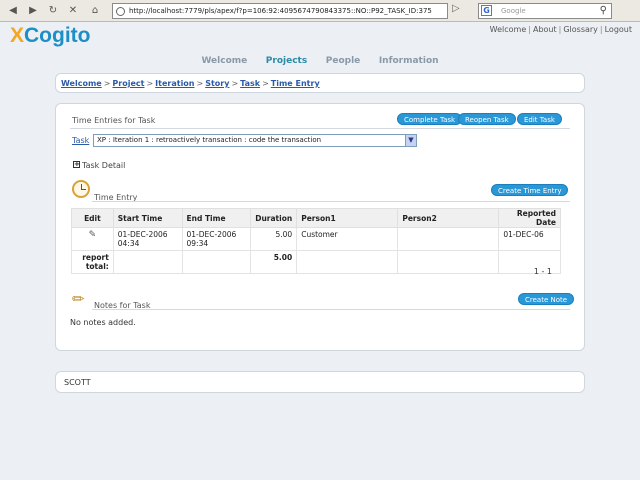 This screenshot has width=640, height=480. What do you see at coordinates (546, 299) in the screenshot?
I see `create-note-button: Create Note` at bounding box center [546, 299].